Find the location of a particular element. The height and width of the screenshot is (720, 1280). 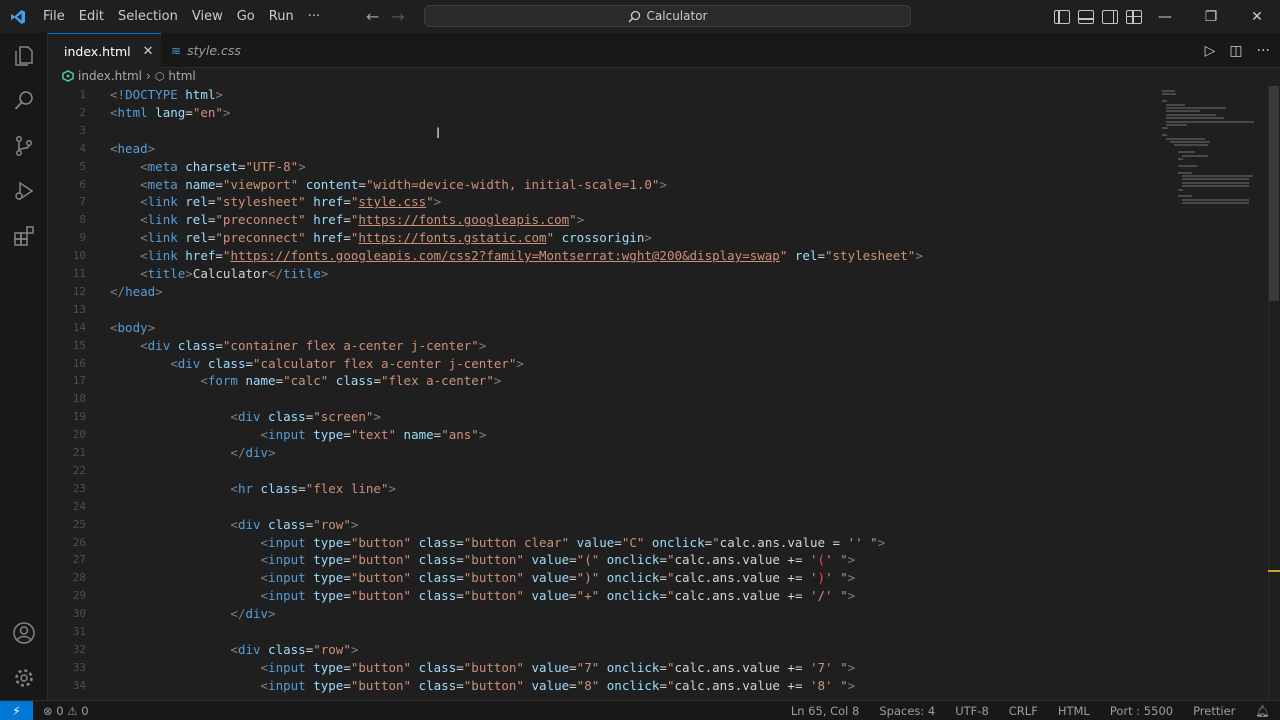

code-token: = is located at coordinates (663, 560).